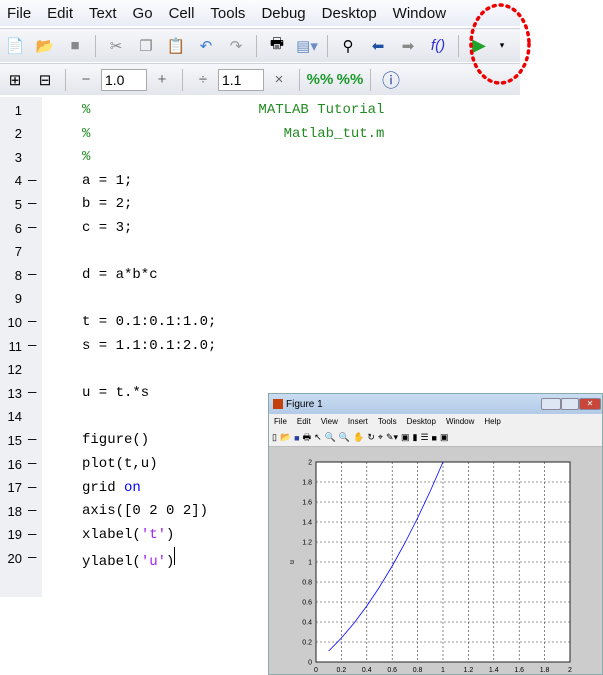  What do you see at coordinates (307, 46) in the screenshot?
I see `publish-icon: ▤▾` at bounding box center [307, 46].